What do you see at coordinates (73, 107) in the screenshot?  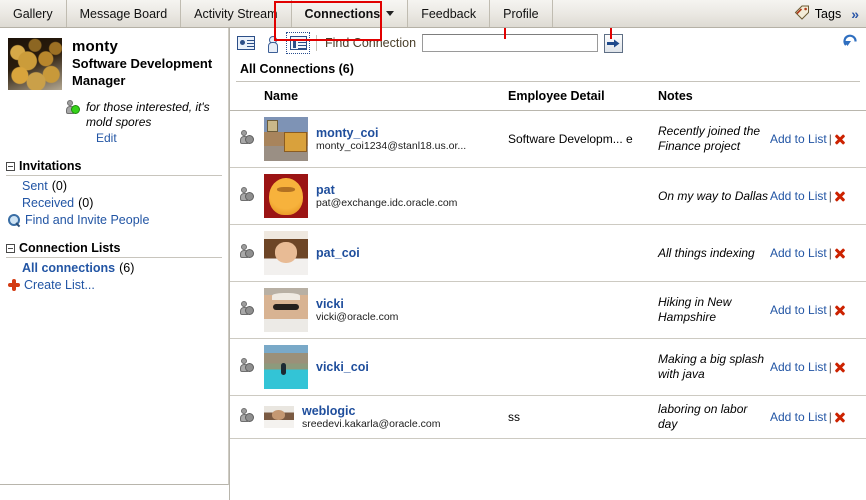 I see `presence-online-icon` at bounding box center [73, 107].